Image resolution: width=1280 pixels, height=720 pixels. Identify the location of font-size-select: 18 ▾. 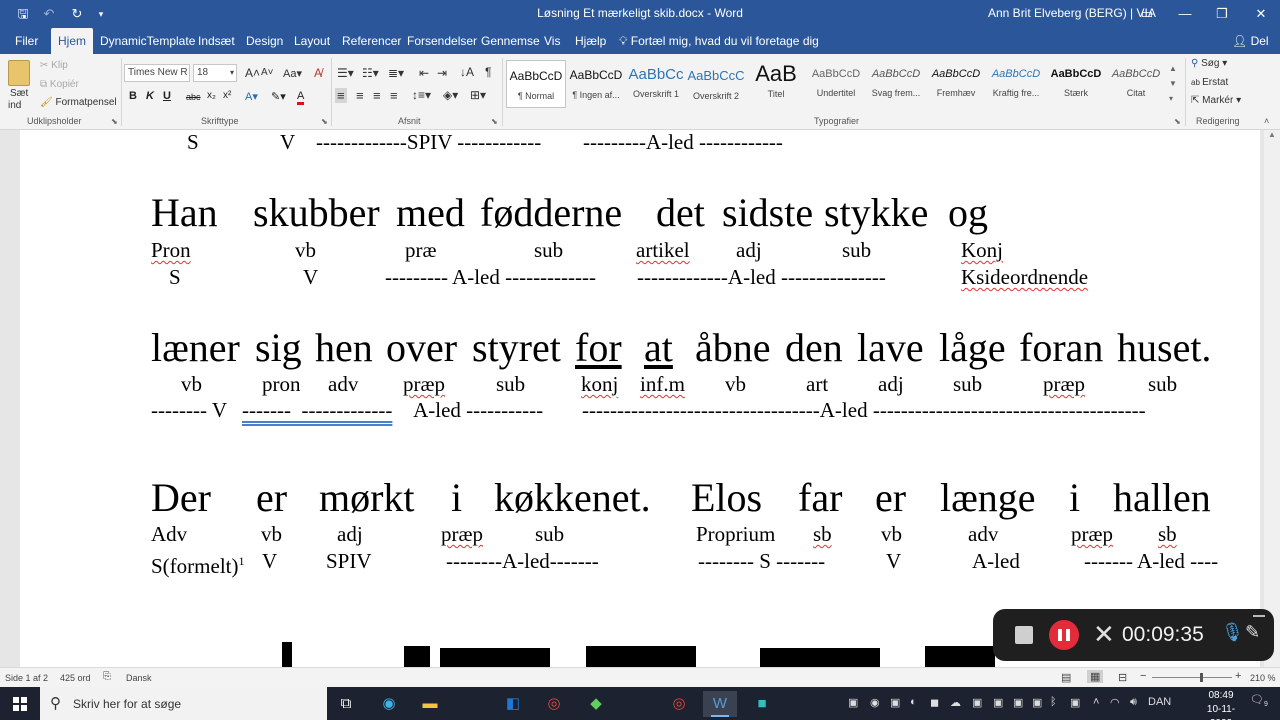
(215, 73).